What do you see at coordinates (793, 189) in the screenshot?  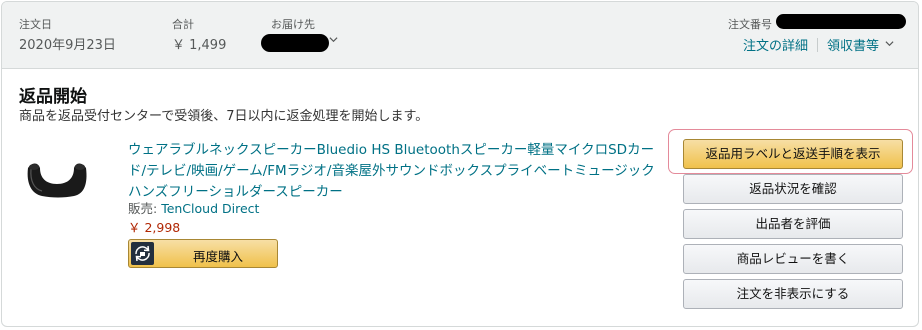 I see `return-status-button: 返品状況を確認` at bounding box center [793, 189].